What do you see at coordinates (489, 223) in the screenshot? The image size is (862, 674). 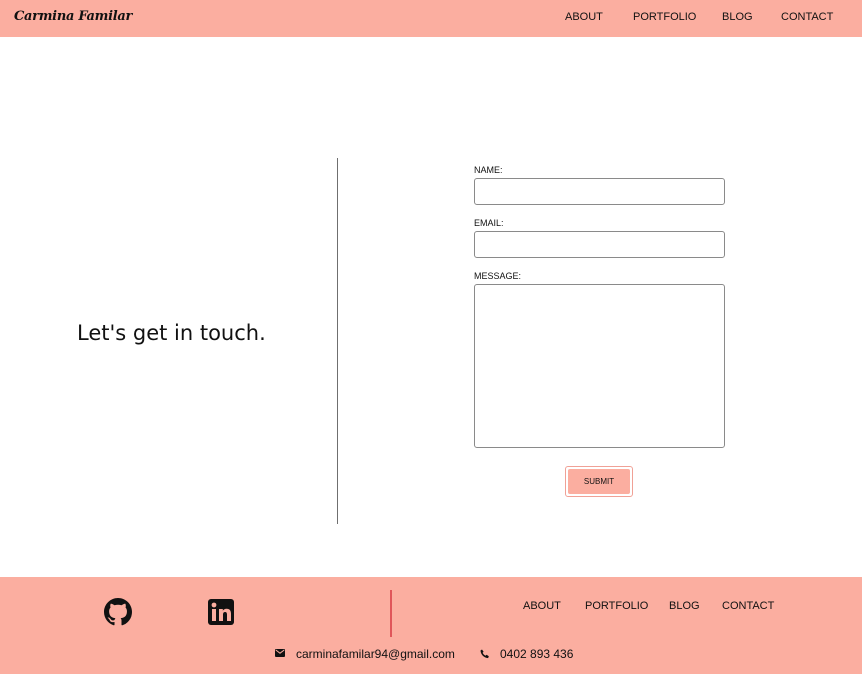 I see `email-label: EMAIL:` at bounding box center [489, 223].